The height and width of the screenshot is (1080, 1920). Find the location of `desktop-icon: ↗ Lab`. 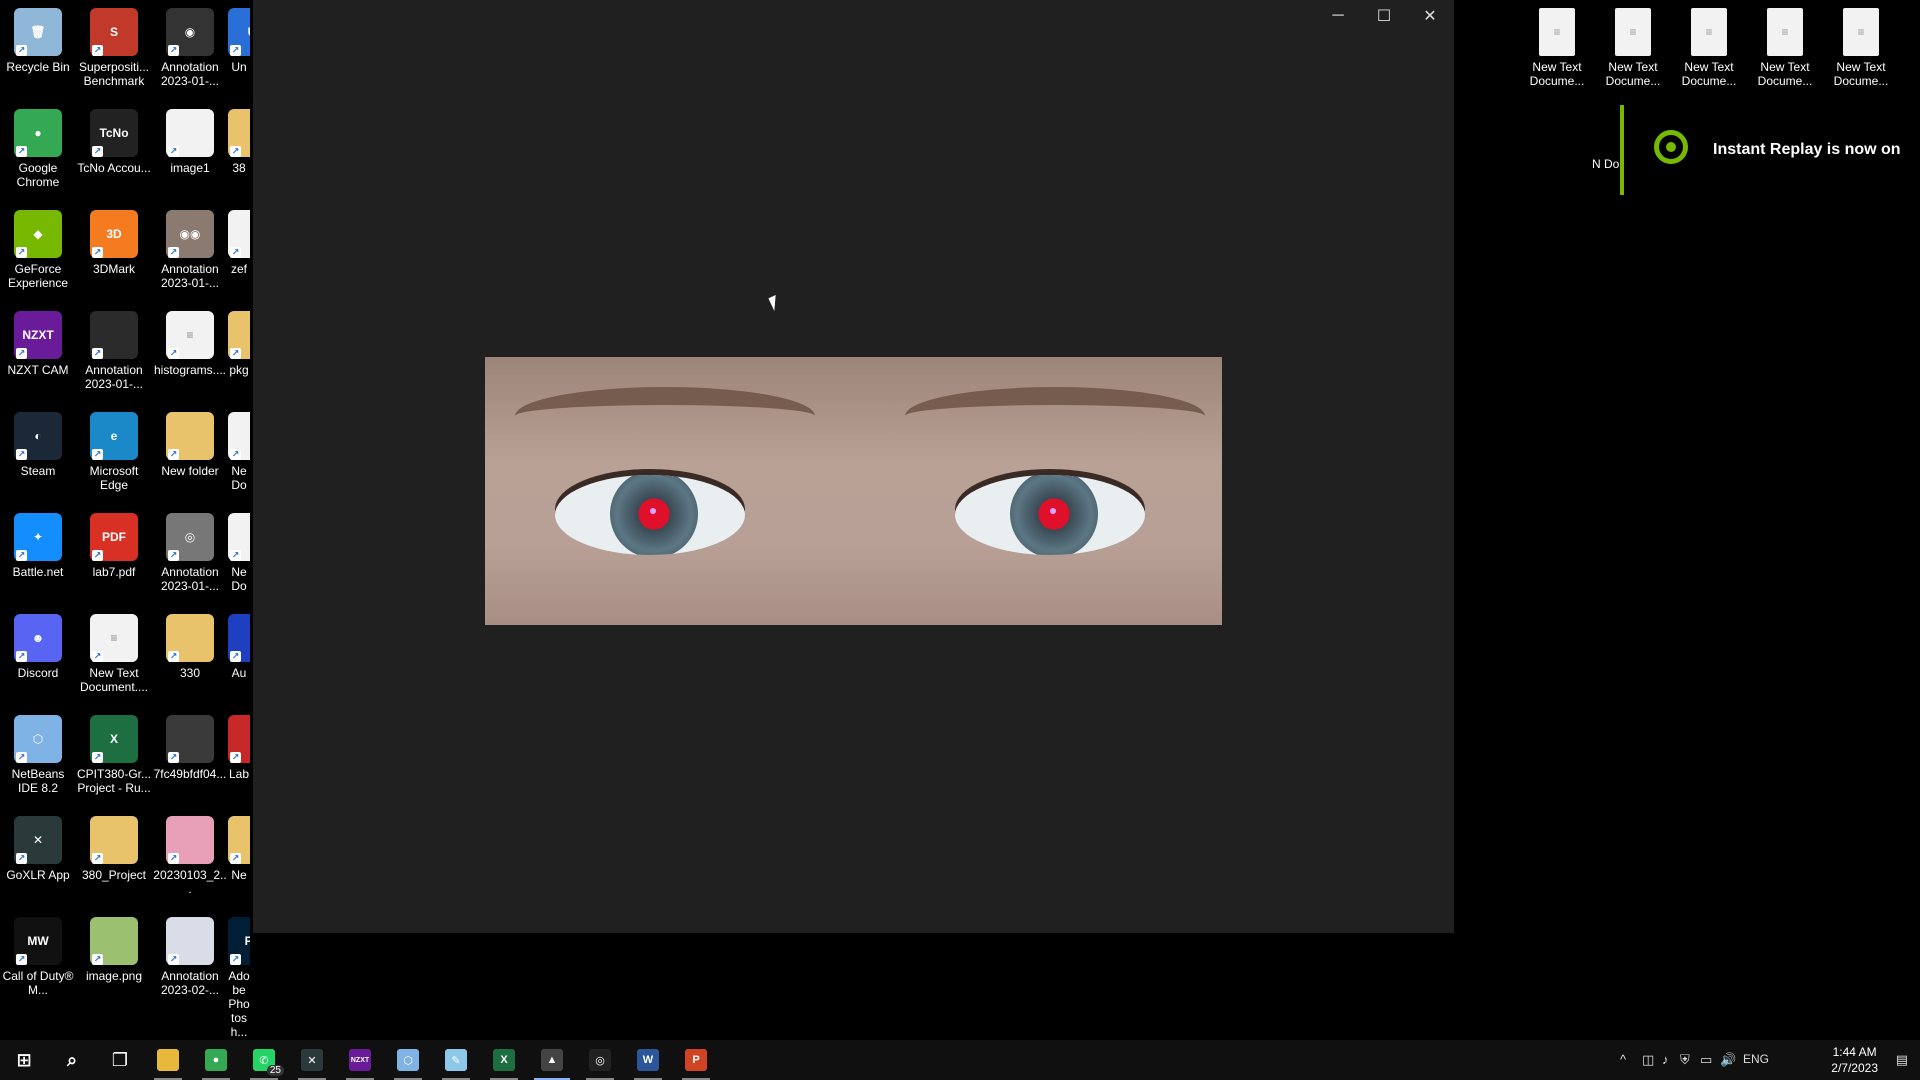

desktop-icon: ↗ Lab is located at coordinates (239, 745).